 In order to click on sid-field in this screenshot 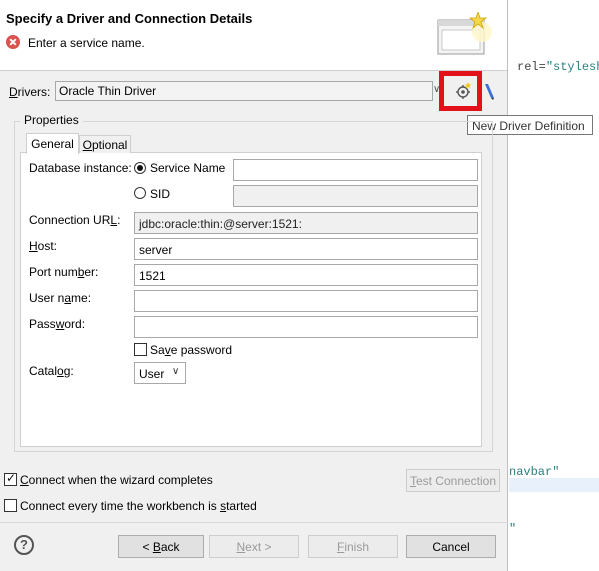, I will do `click(355, 196)`.